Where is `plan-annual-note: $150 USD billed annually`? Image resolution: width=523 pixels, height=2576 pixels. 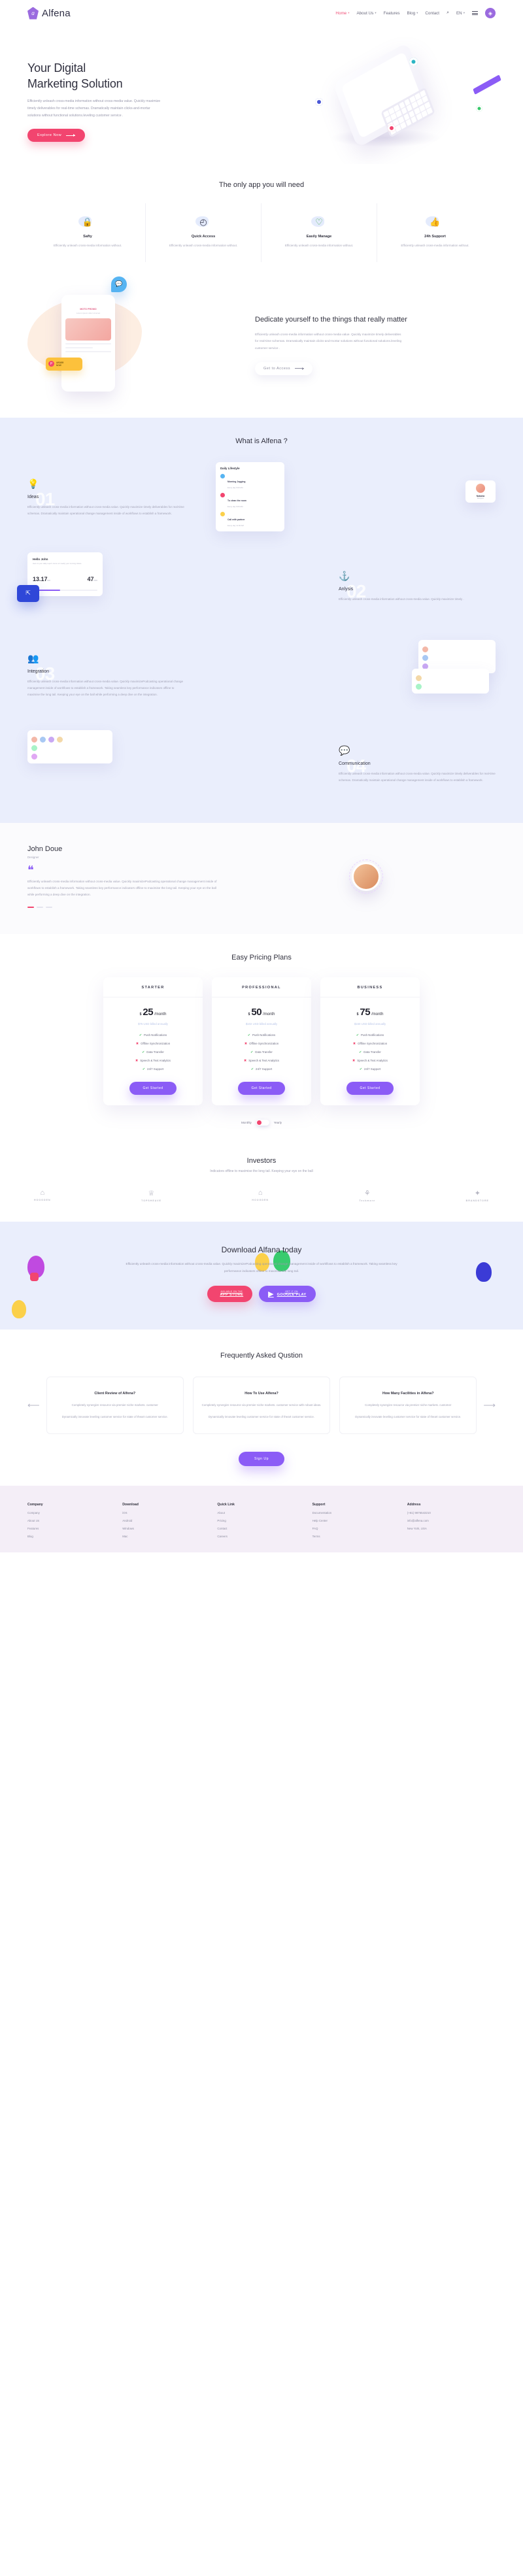 plan-annual-note: $150 USD billed annually is located at coordinates (370, 1024).